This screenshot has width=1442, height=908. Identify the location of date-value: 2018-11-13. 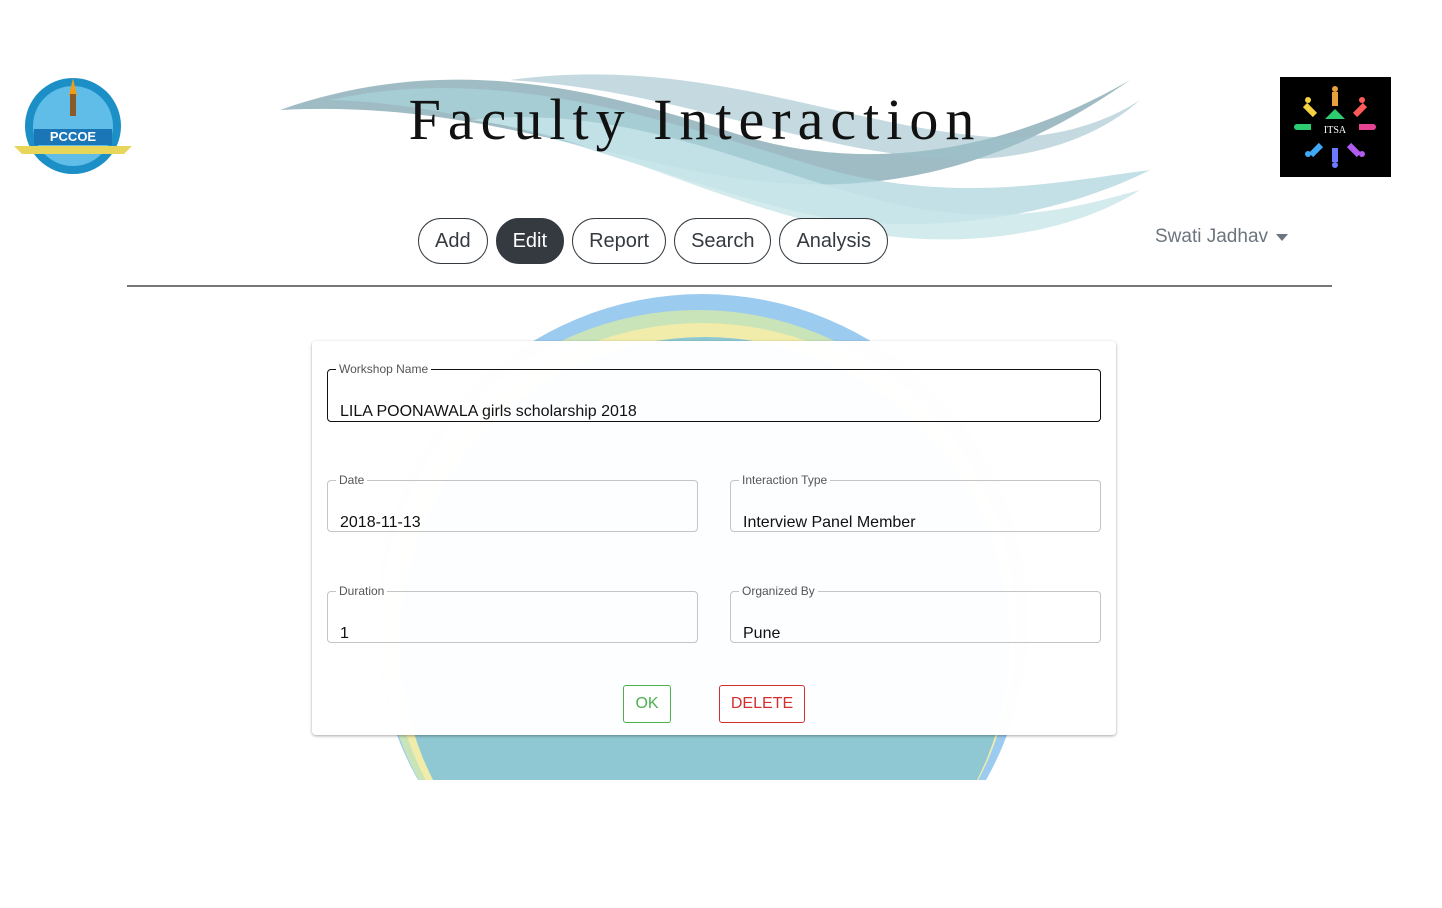
(380, 522).